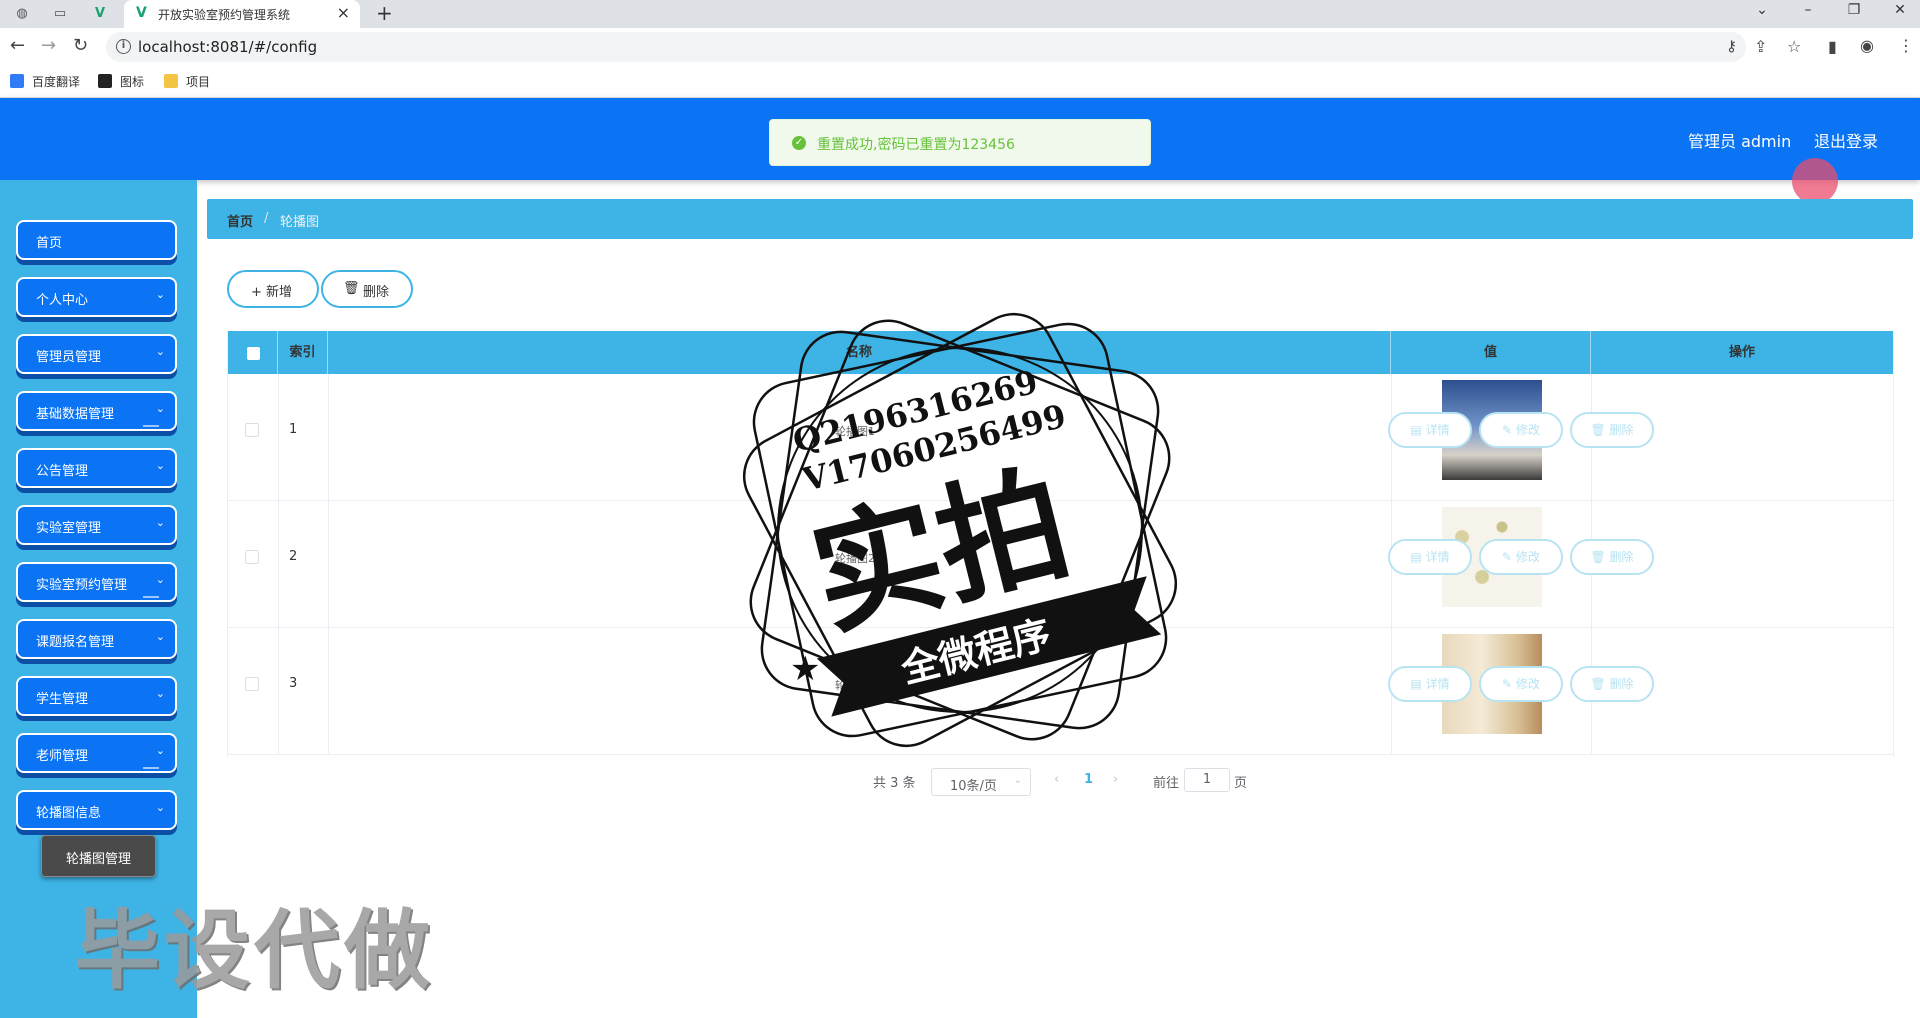 This screenshot has height=1018, width=1920. Describe the element at coordinates (1115, 779) in the screenshot. I see `next-page-icon: ›` at that location.